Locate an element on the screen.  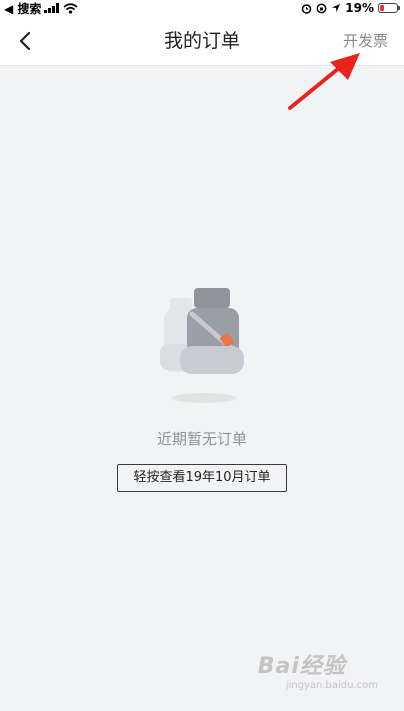
chevron-left-icon is located at coordinates (25, 41).